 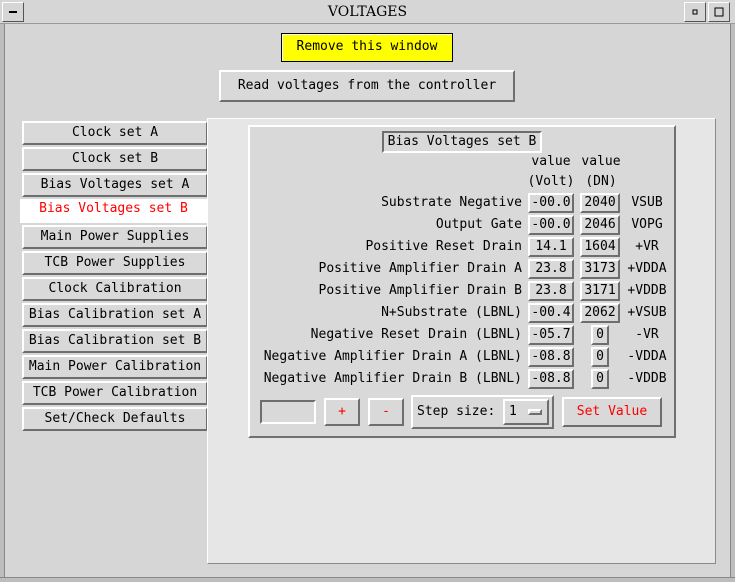 What do you see at coordinates (115, 315) in the screenshot?
I see `sidebar-item-bias-calibration-a: Bias Calibration set A` at bounding box center [115, 315].